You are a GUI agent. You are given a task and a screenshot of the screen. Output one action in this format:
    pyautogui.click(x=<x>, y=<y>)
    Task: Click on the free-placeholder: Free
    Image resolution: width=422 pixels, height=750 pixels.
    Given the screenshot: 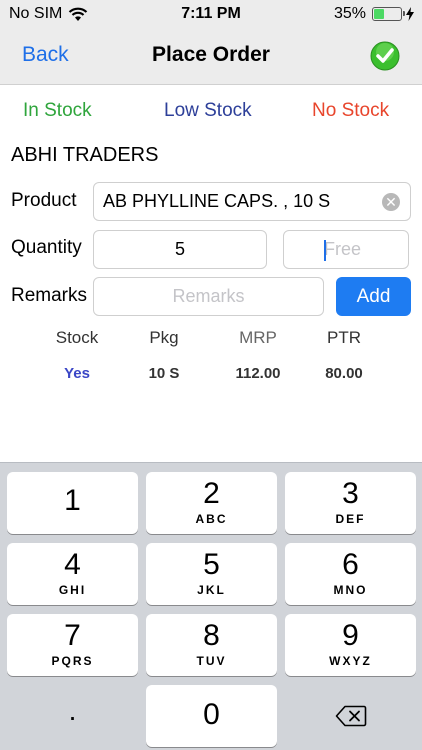 What is the action you would take?
    pyautogui.click(x=343, y=249)
    